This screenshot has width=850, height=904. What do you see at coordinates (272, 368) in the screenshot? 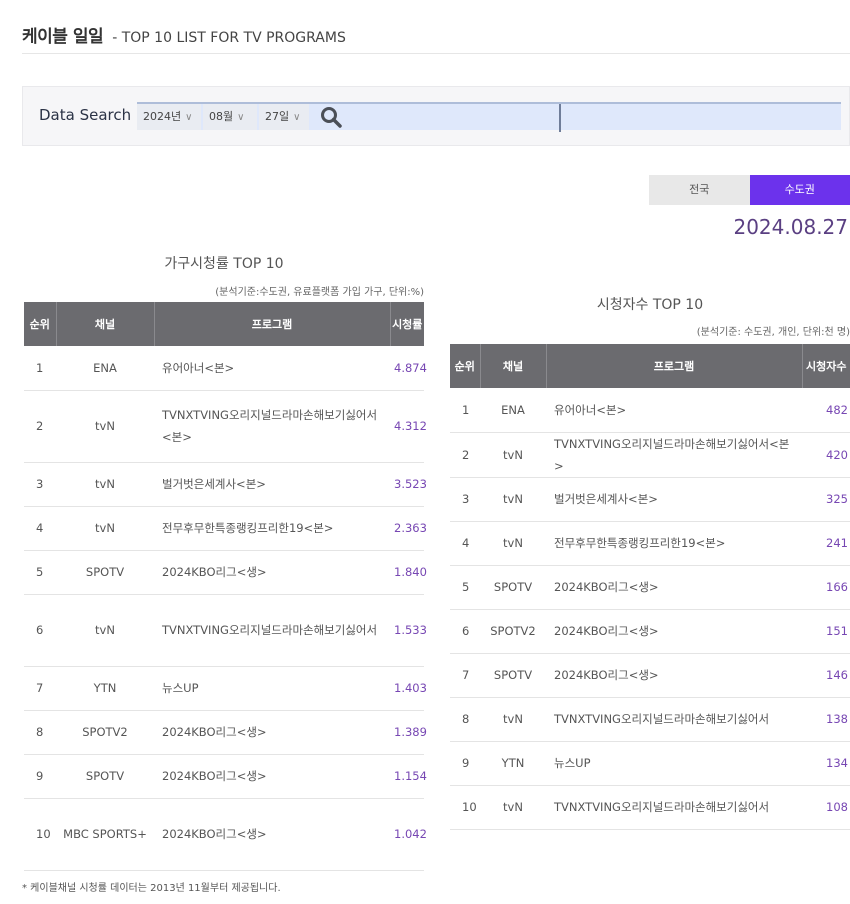
I see `program-cell: 유어아너<본>` at bounding box center [272, 368].